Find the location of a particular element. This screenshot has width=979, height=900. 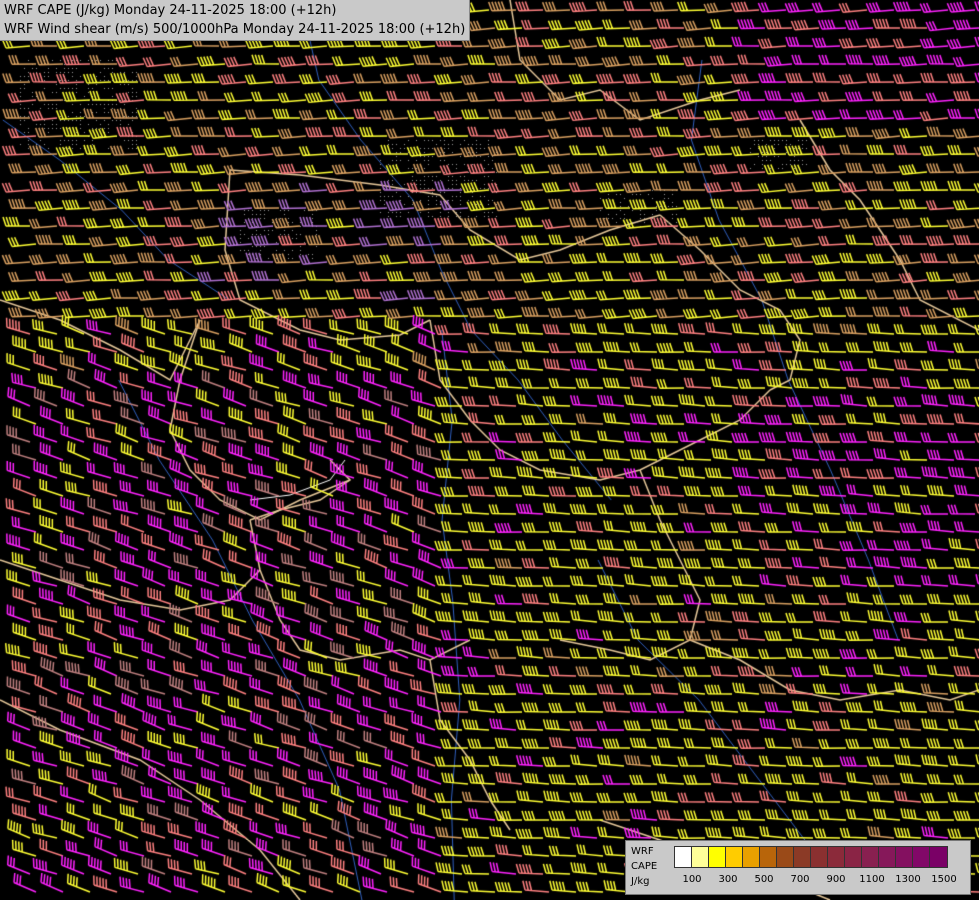

legend-tick-label: 300 is located at coordinates (728, 879).